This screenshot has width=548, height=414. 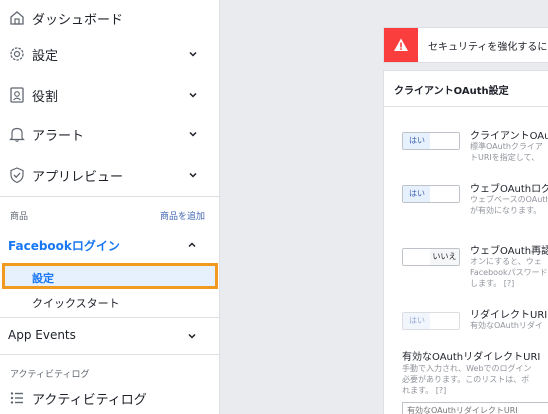 What do you see at coordinates (492, 283) in the screenshot?
I see `setting-desc: します。 [?]` at bounding box center [492, 283].